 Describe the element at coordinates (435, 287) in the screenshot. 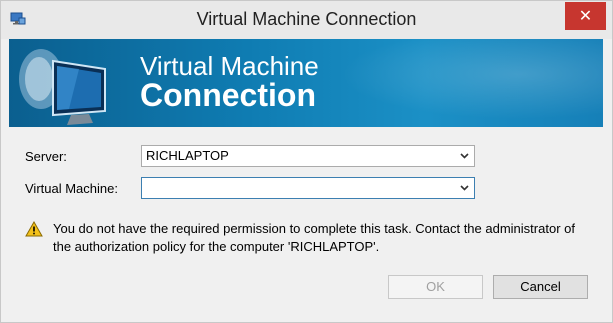

I see `ok-button: OK` at that location.